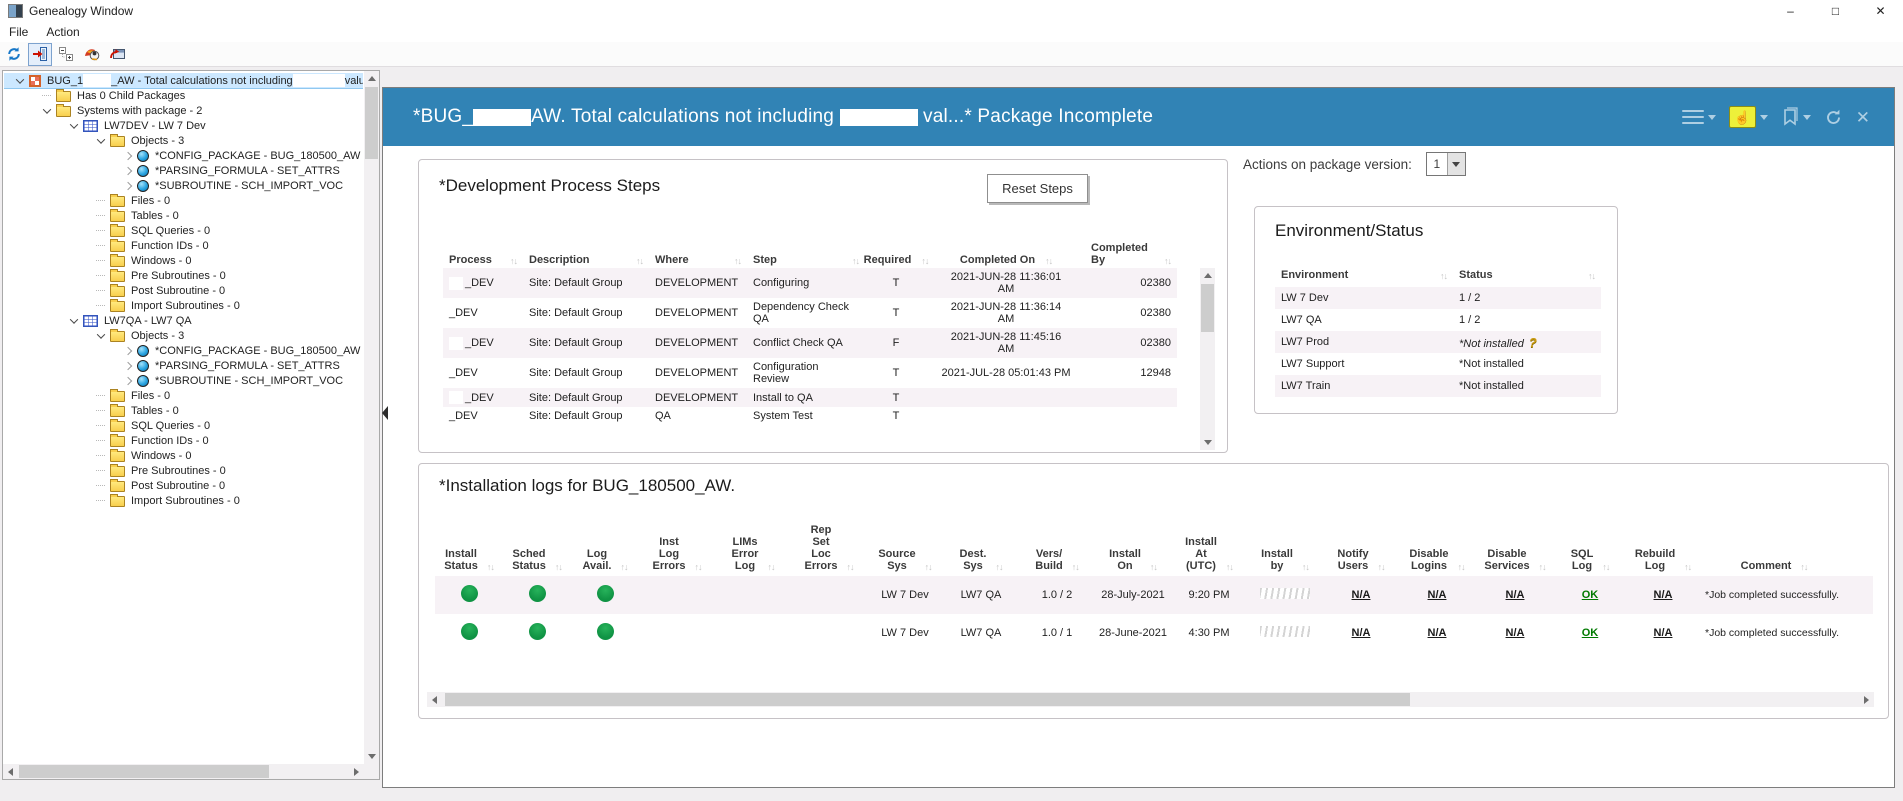  I want to click on column-header: Notify Users ↑↓, so click(1361, 541).